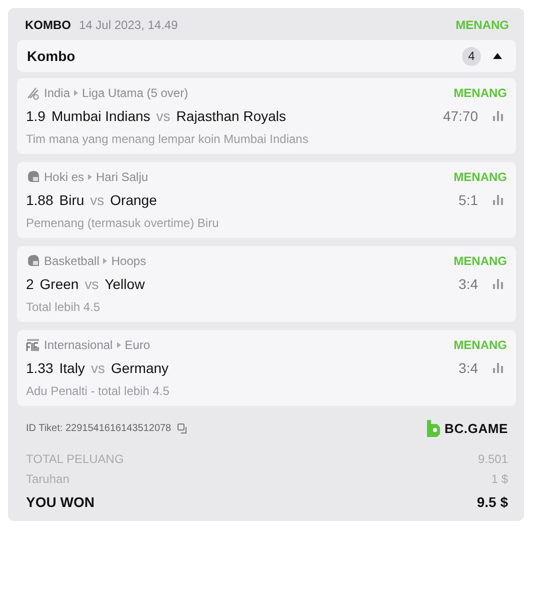 The height and width of the screenshot is (595, 539). I want to click on country-label: Hoki es, so click(64, 177).